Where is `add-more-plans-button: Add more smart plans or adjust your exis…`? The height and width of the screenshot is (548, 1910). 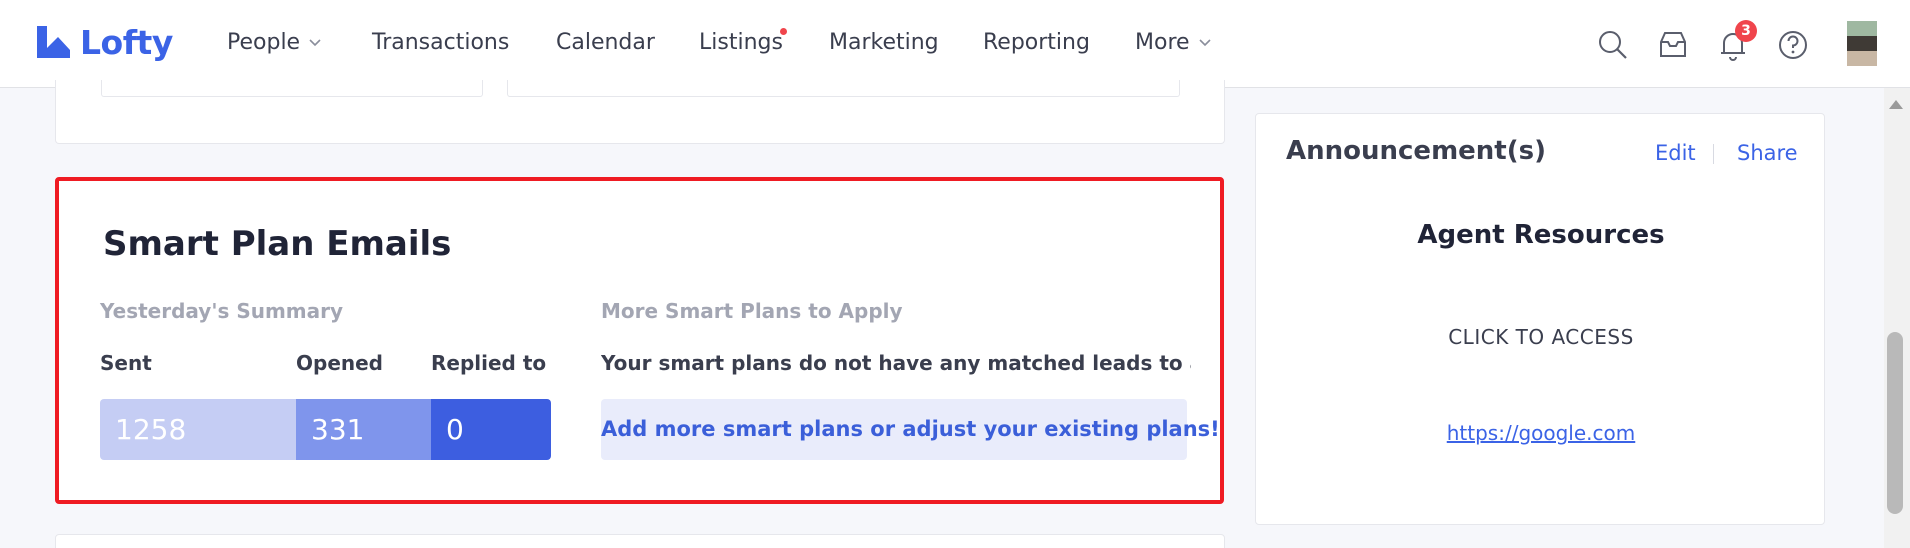 add-more-plans-button: Add more smart plans or adjust your exis… is located at coordinates (910, 429).